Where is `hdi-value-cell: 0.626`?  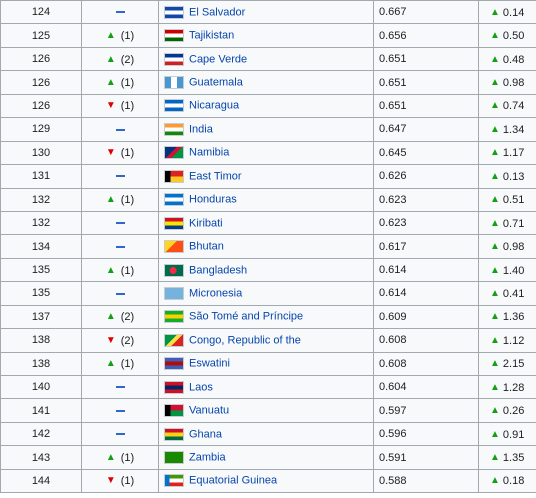
hdi-value-cell: 0.626 is located at coordinates (426, 176).